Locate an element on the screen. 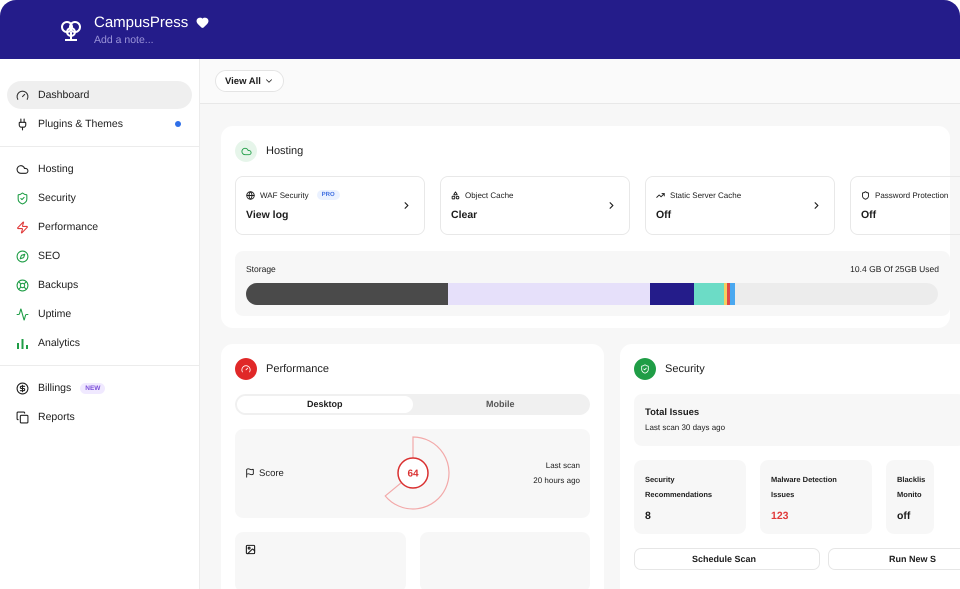 The height and width of the screenshot is (589, 960). flag-icon is located at coordinates (250, 473).